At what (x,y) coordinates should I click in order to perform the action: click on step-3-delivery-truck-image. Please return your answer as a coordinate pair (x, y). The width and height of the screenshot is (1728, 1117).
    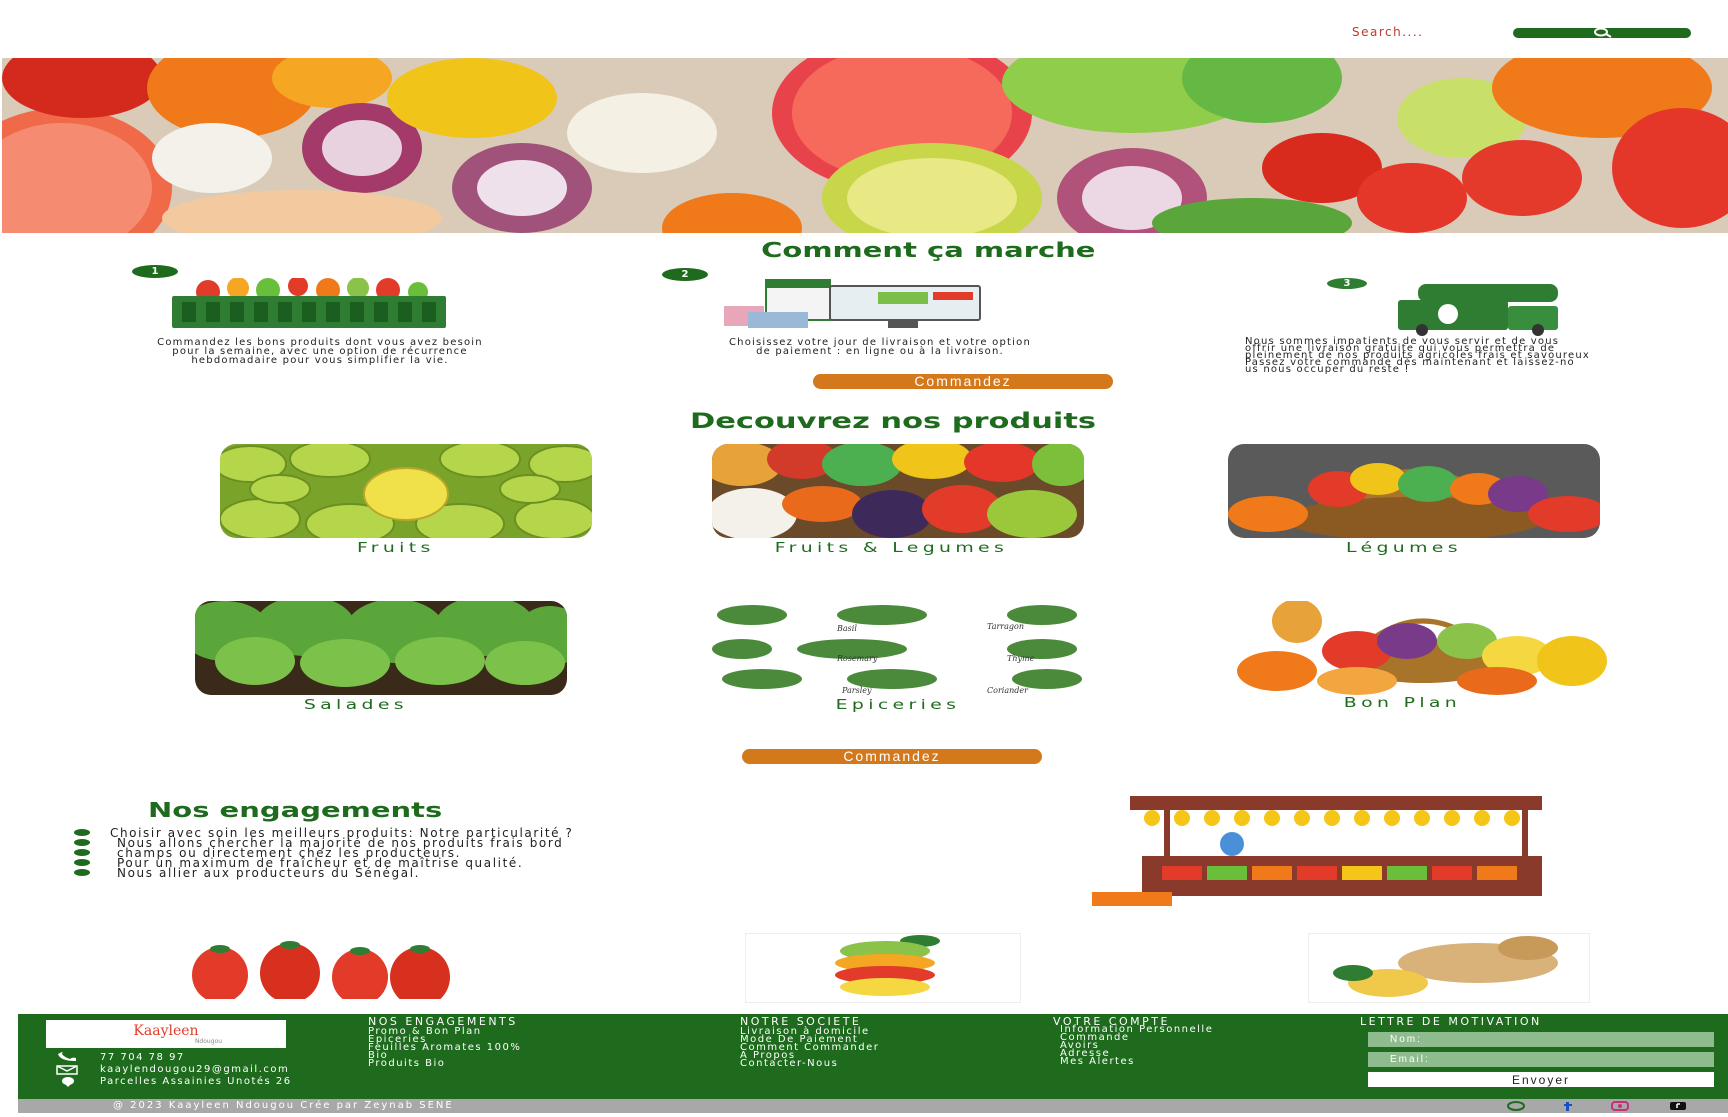
    Looking at the image, I should click on (1478, 310).